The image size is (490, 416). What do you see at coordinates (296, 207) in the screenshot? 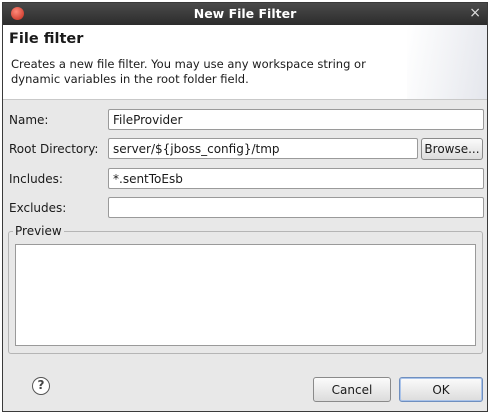
I see `excludes-field` at bounding box center [296, 207].